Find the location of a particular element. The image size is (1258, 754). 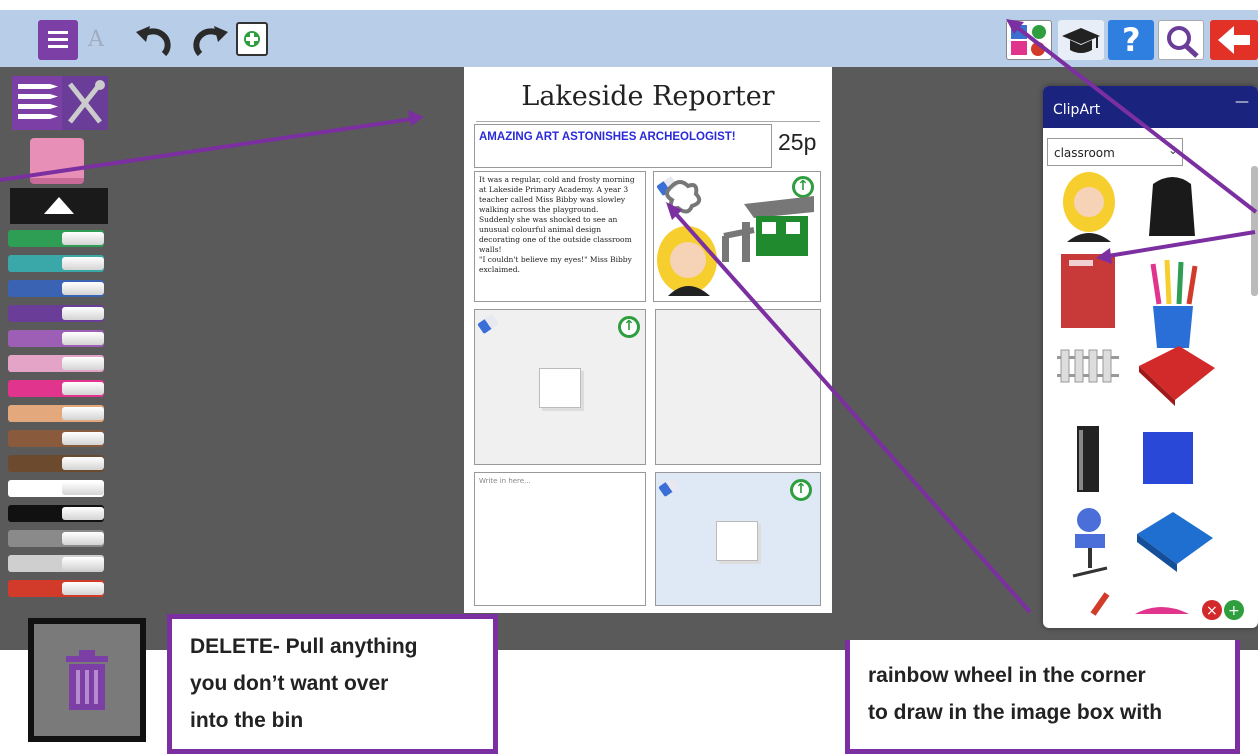

graduation-cap-icon is located at coordinates (1081, 40).